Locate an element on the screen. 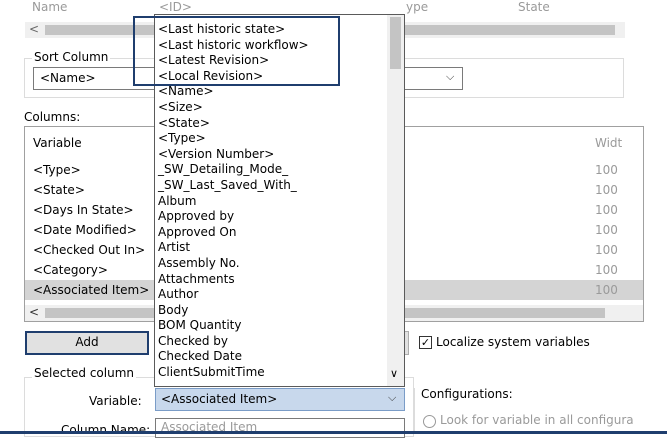 The width and height of the screenshot is (667, 438). row-name: <Checked Out In> is located at coordinates (89, 250).